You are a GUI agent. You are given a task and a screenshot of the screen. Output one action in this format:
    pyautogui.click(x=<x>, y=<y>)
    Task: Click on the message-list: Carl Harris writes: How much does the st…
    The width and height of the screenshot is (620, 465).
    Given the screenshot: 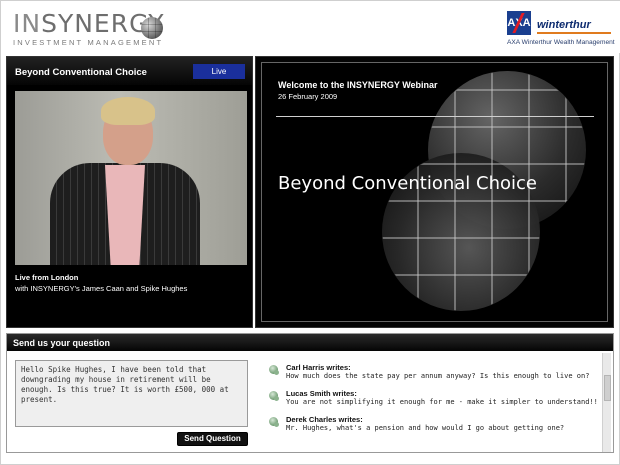 What is the action you would take?
    pyautogui.click(x=434, y=401)
    